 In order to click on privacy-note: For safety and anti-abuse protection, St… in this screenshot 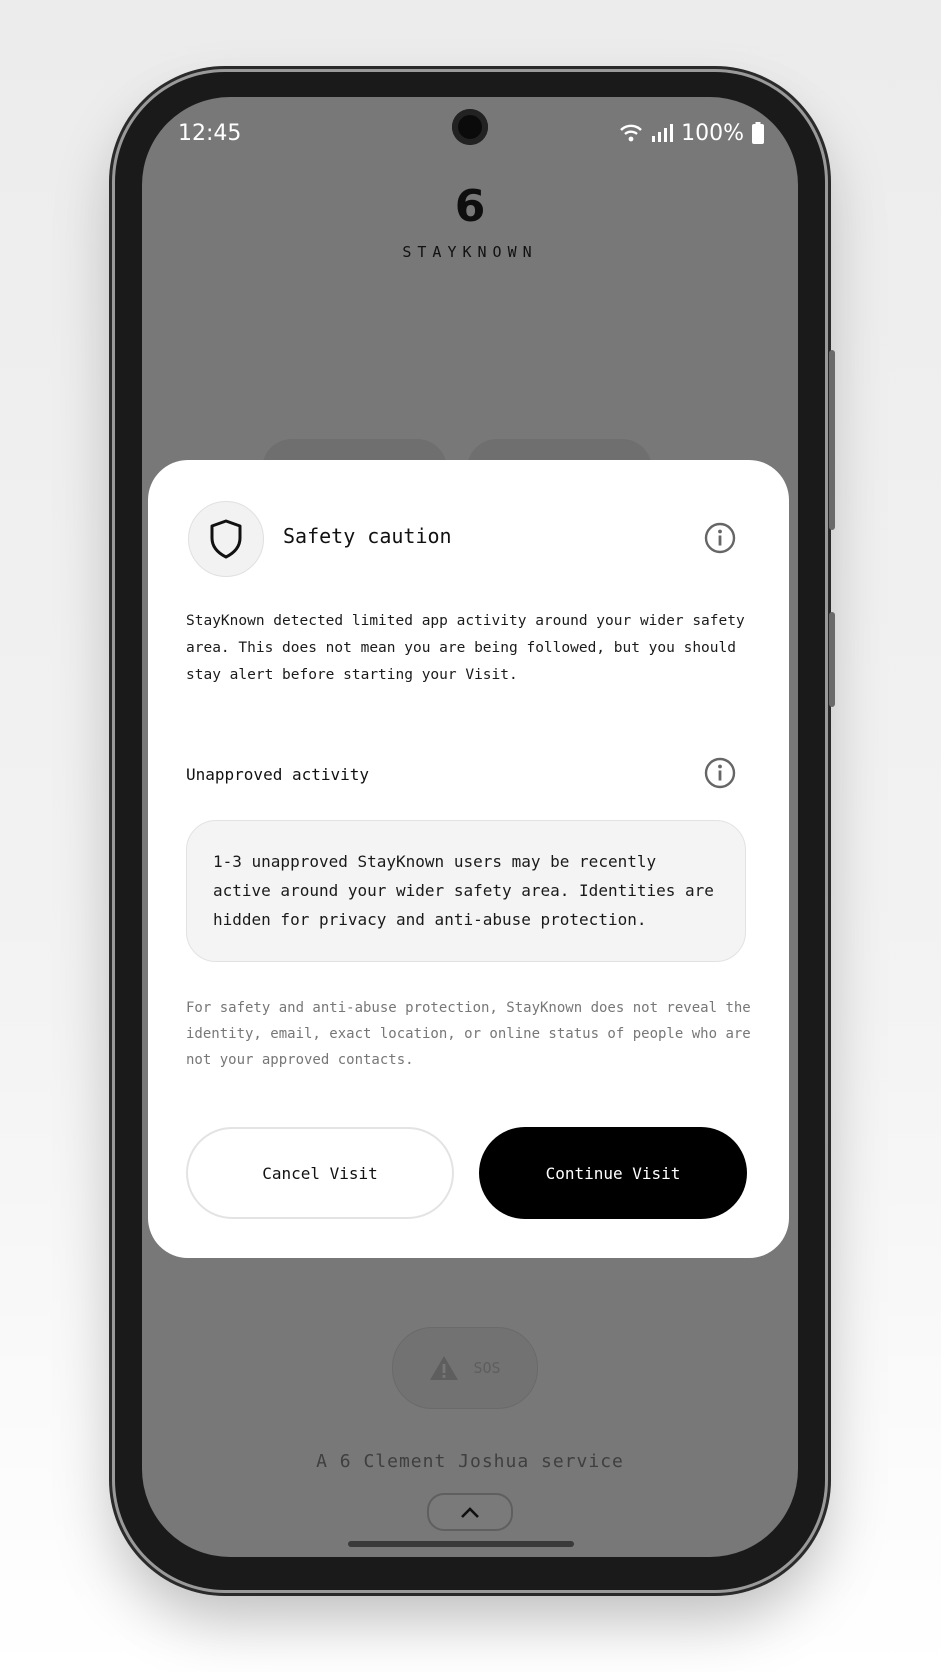, I will do `click(468, 1034)`.